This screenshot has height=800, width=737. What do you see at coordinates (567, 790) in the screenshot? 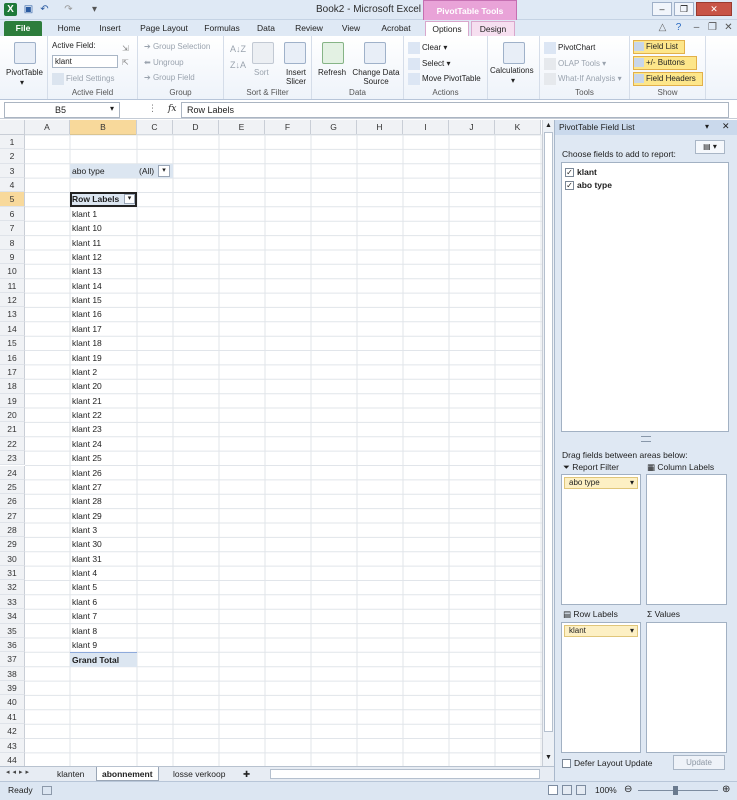
I see `page-layout-view-icon` at bounding box center [567, 790].